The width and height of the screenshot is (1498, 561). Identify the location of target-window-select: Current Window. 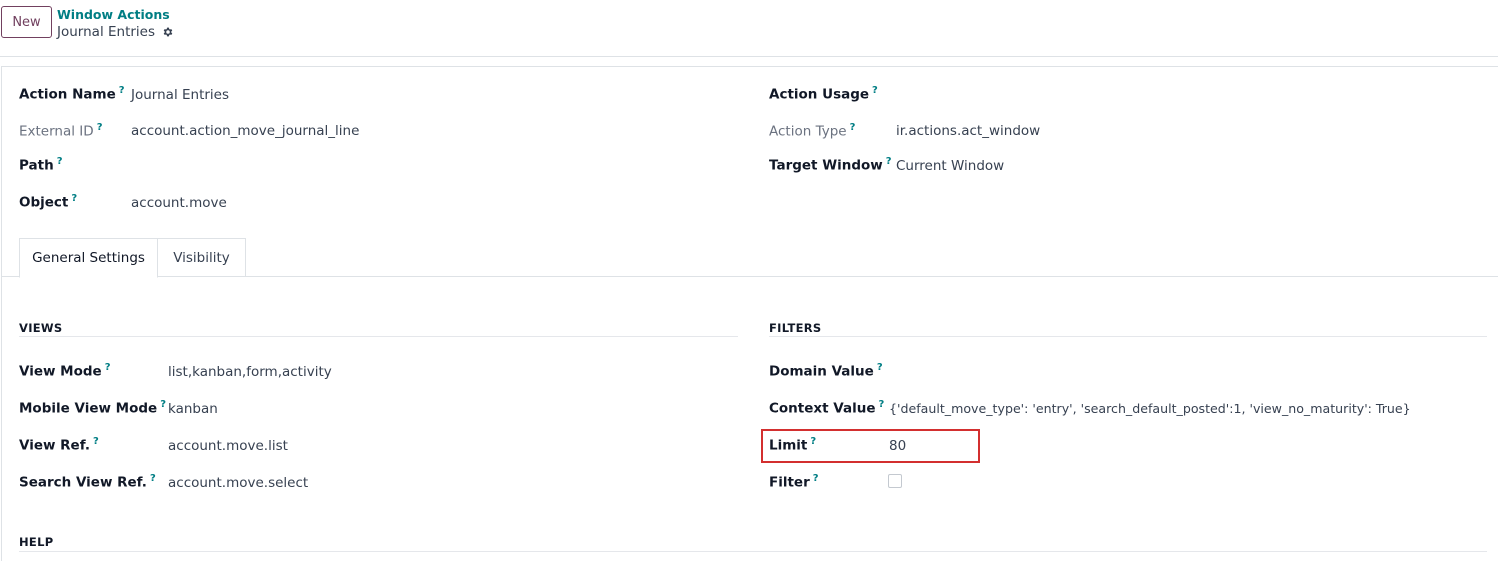
(950, 166).